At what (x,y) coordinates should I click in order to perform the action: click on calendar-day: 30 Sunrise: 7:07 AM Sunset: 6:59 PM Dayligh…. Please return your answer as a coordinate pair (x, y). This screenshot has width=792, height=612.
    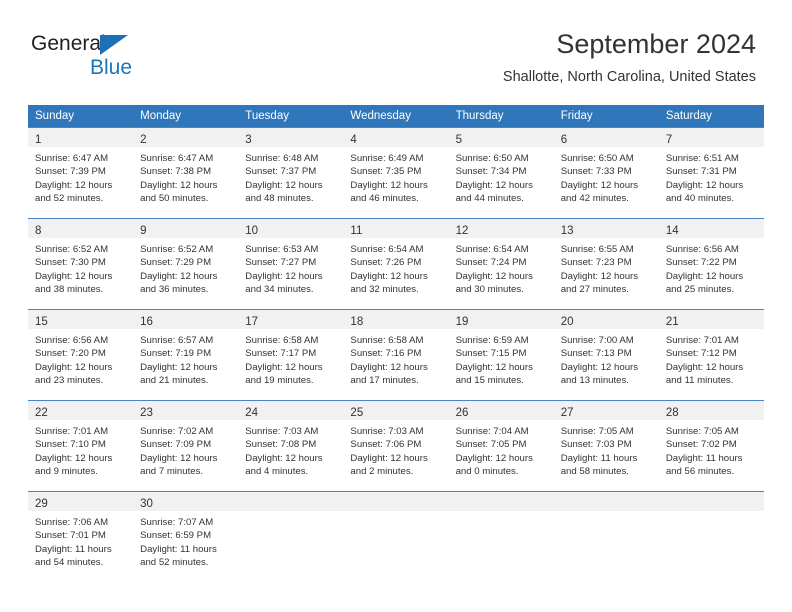
    Looking at the image, I should click on (186, 533).